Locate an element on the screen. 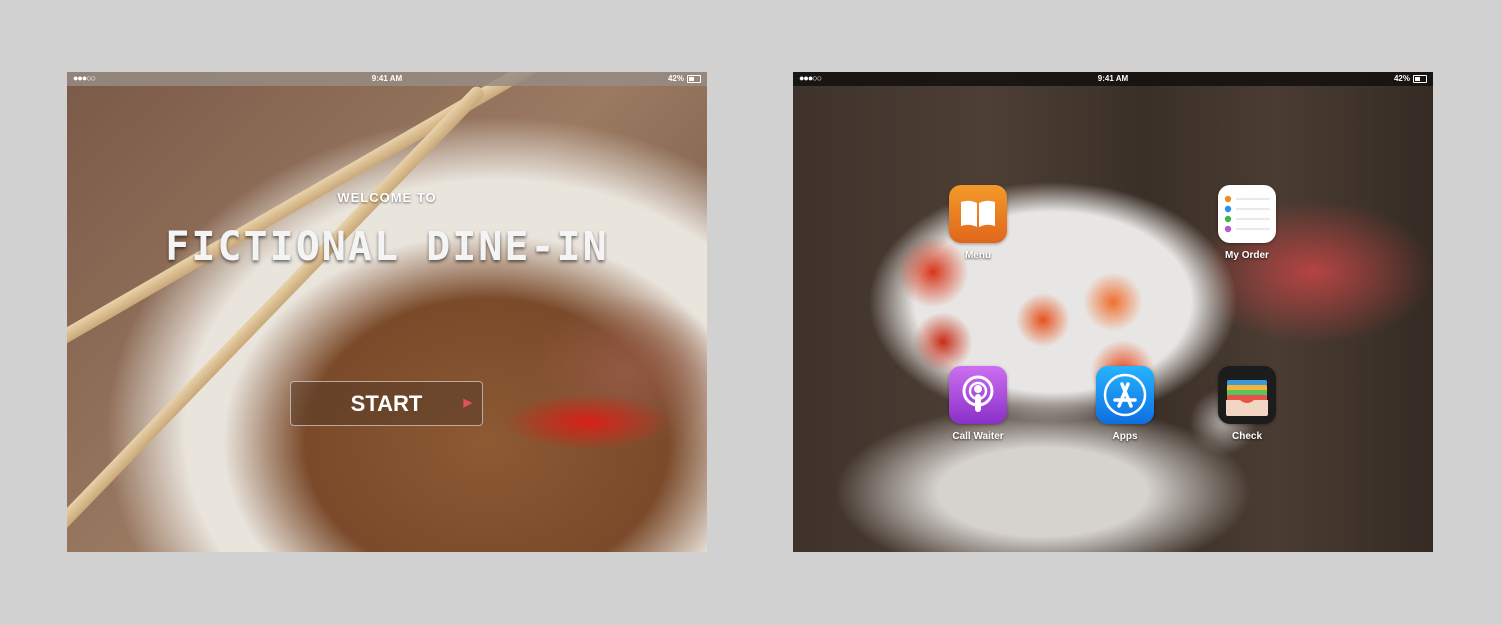  start-button-label: START is located at coordinates (386, 403).